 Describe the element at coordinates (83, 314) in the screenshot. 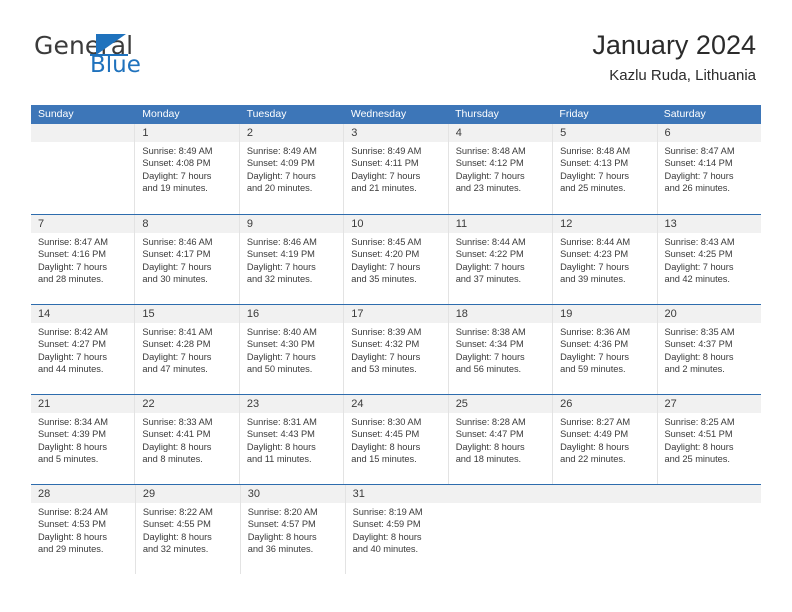

I see `day-number-band: 14` at that location.